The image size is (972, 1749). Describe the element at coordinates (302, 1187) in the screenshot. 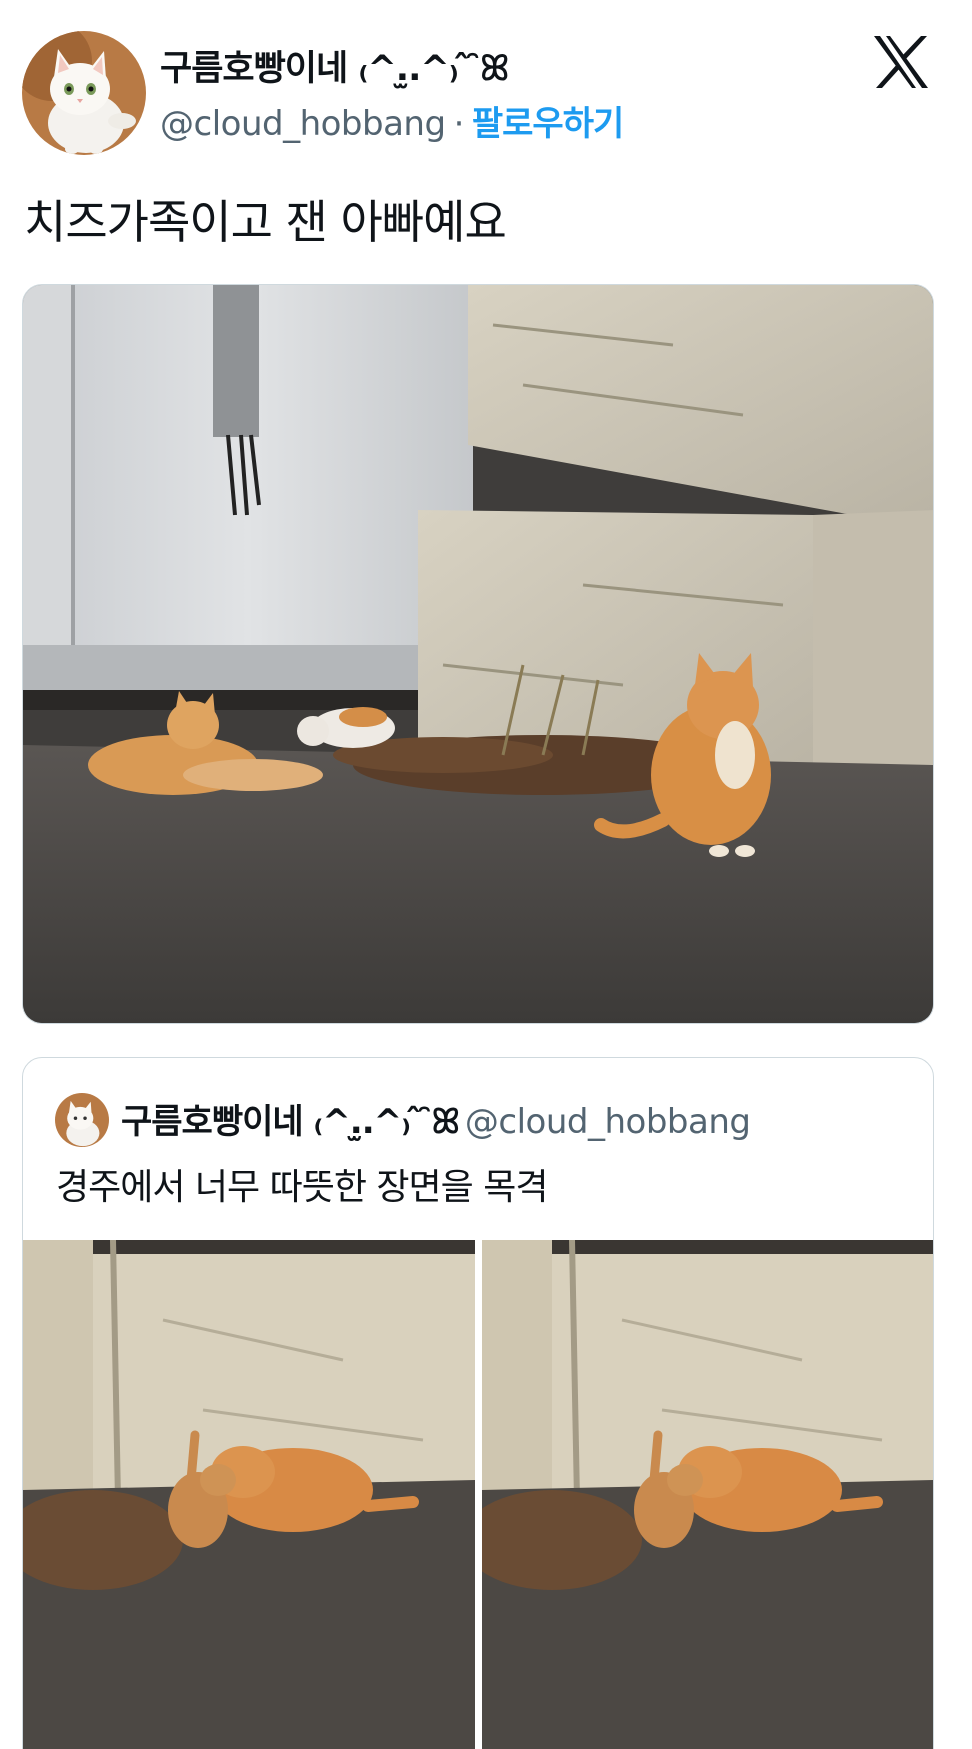

I see `quoted-tweet-text: 경주에서 너무 따뜻한 장면을 목격` at that location.